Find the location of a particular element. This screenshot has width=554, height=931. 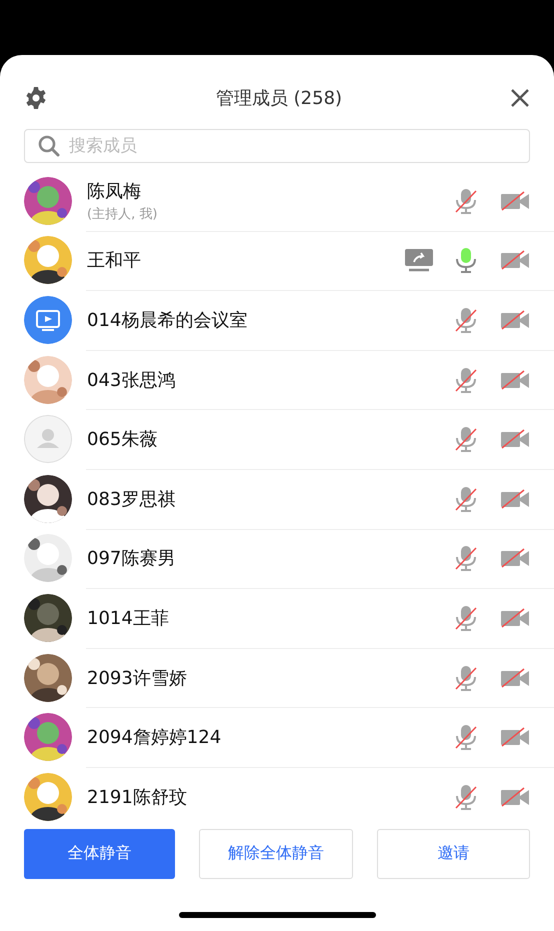

microphone-icon is located at coordinates (466, 260).